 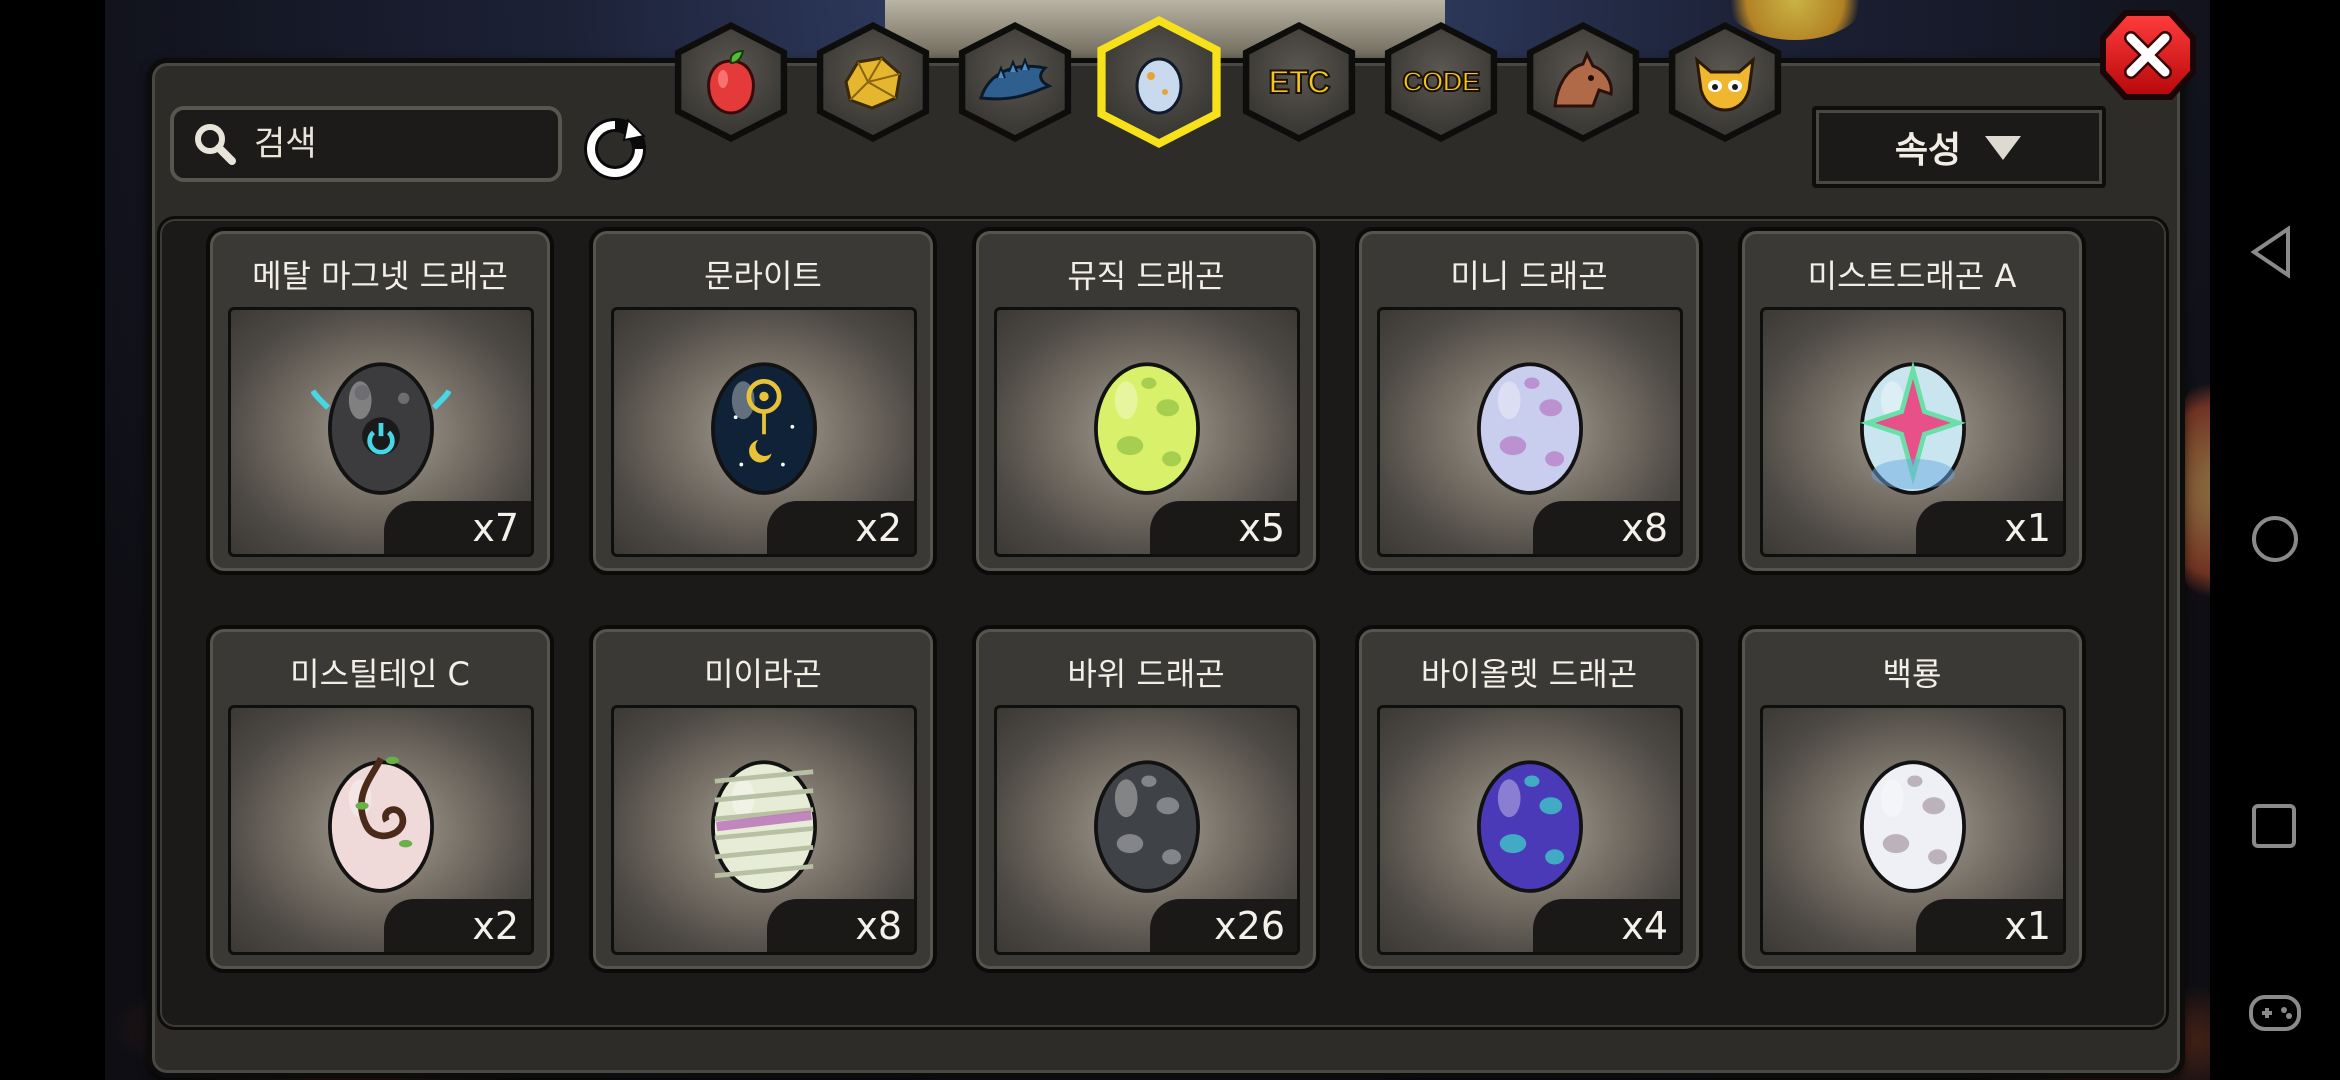 I want to click on egg-name: 문라이트, so click(x=763, y=276).